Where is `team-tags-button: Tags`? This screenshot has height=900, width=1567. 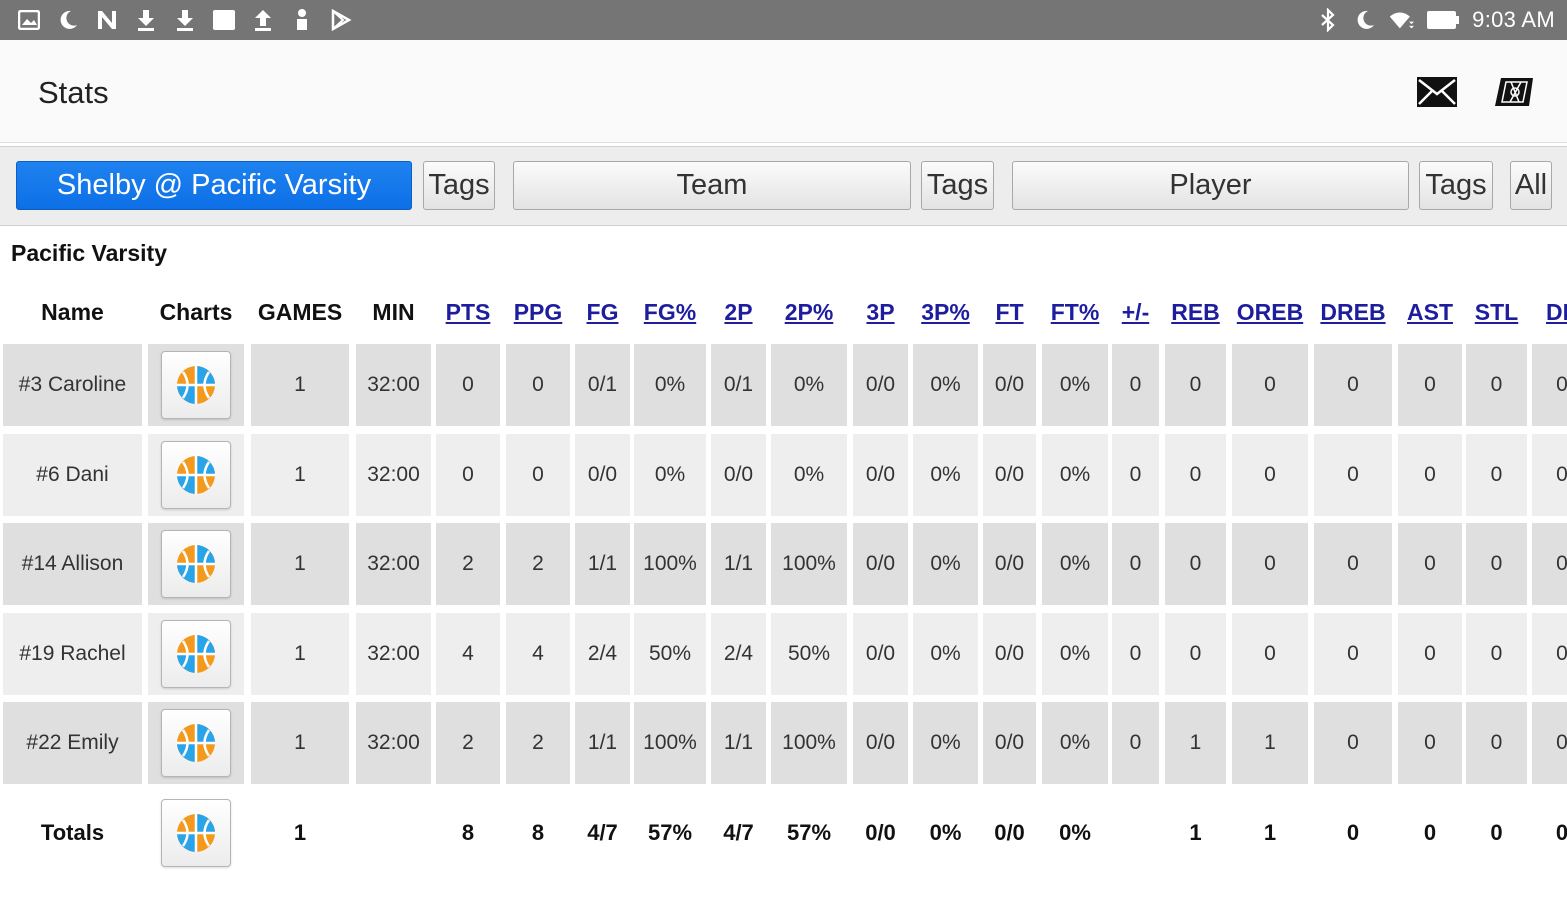 team-tags-button: Tags is located at coordinates (957, 185).